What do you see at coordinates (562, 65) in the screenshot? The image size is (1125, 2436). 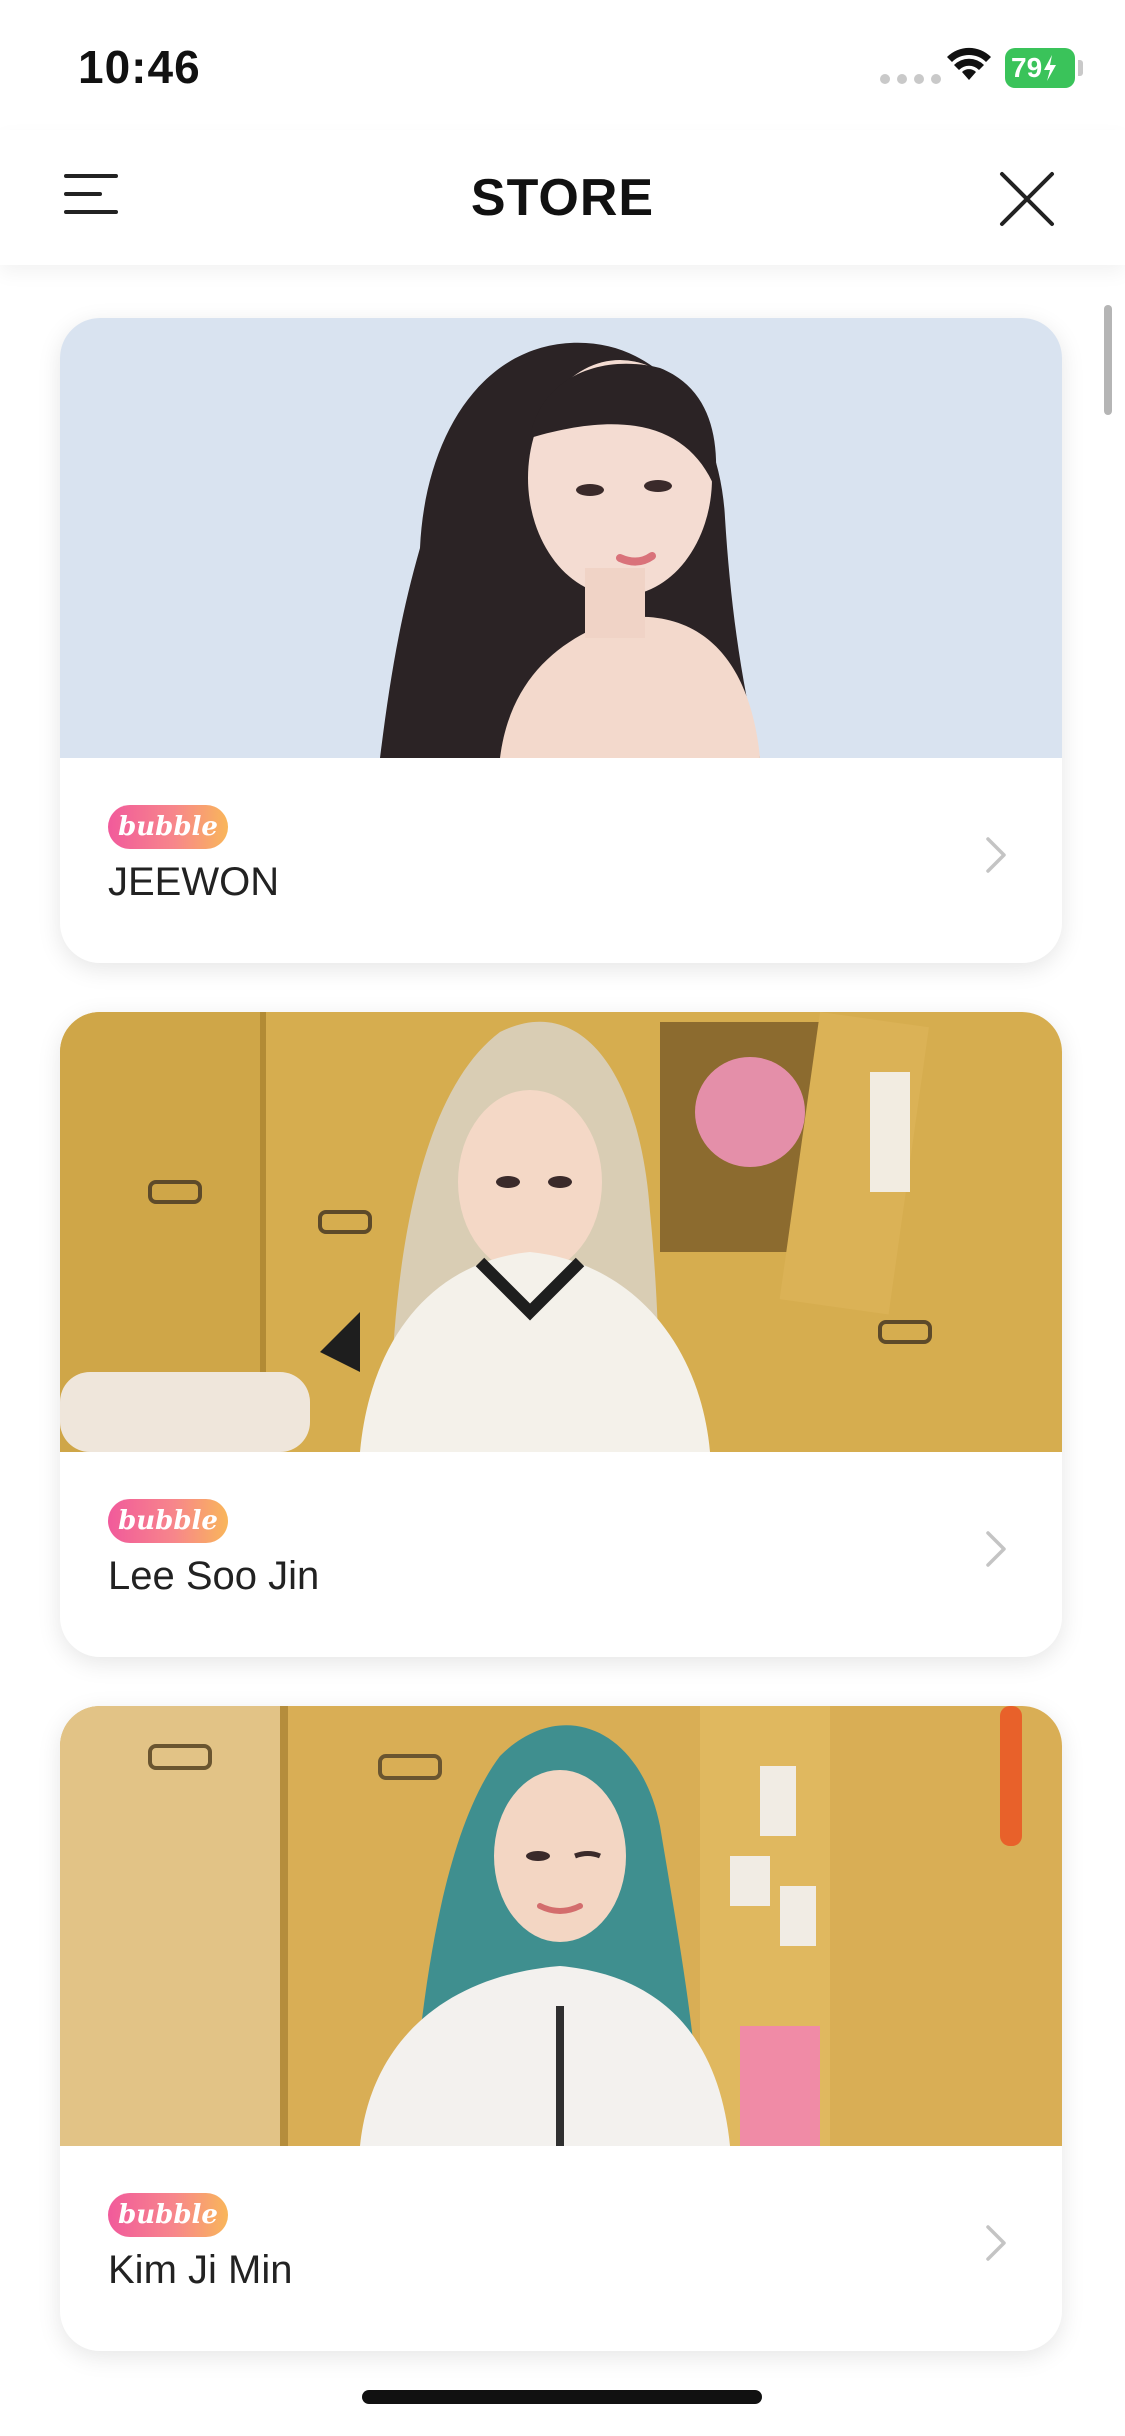 I see `status-bar: 10:46 79` at bounding box center [562, 65].